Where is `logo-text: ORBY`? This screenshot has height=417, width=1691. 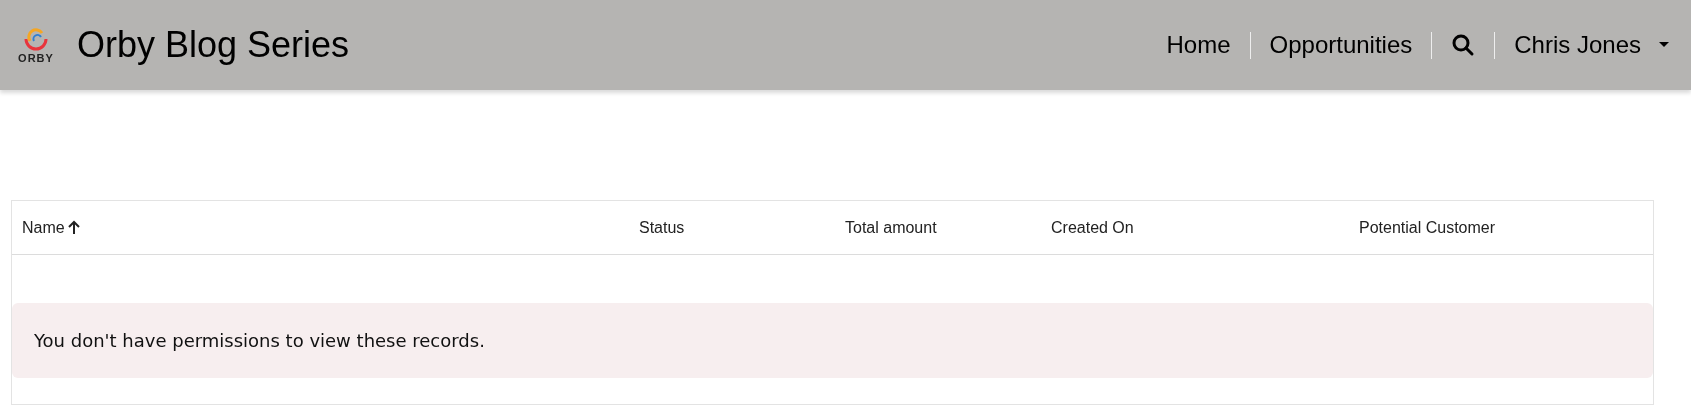 logo-text: ORBY is located at coordinates (36, 58).